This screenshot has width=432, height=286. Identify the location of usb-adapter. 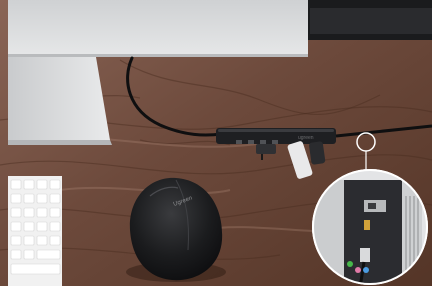
(266, 149).